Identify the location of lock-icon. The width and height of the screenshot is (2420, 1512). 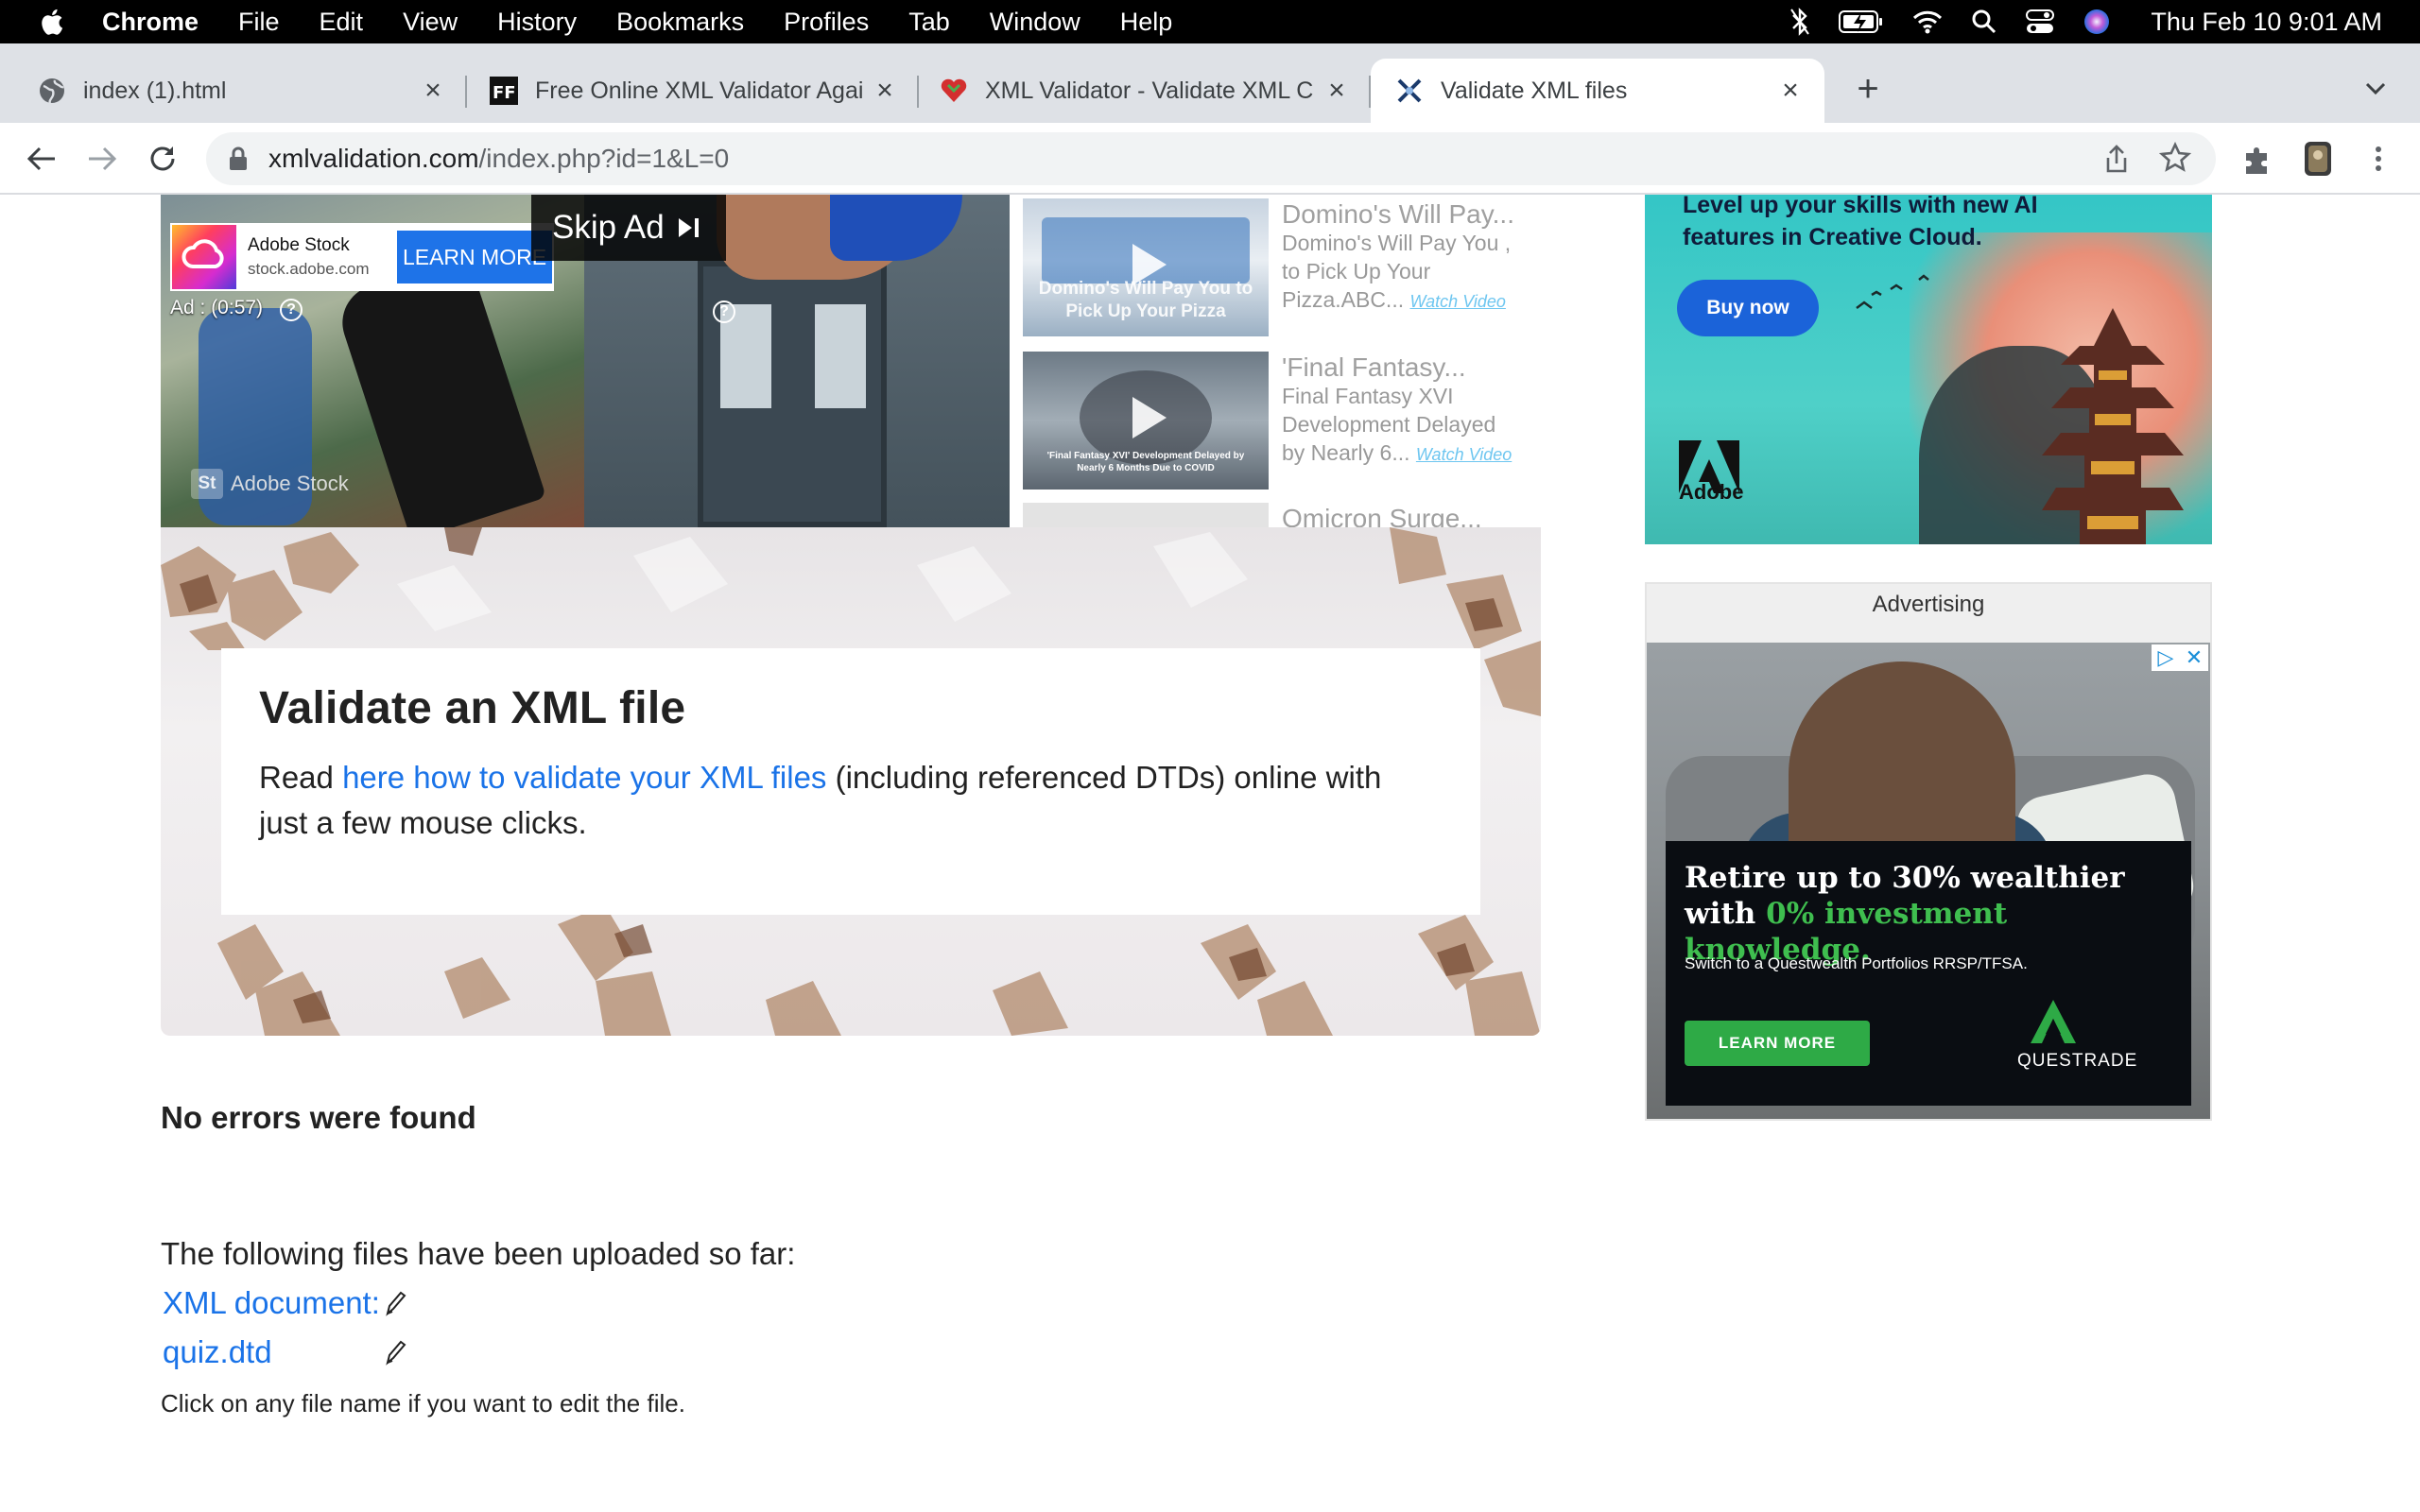
(238, 158).